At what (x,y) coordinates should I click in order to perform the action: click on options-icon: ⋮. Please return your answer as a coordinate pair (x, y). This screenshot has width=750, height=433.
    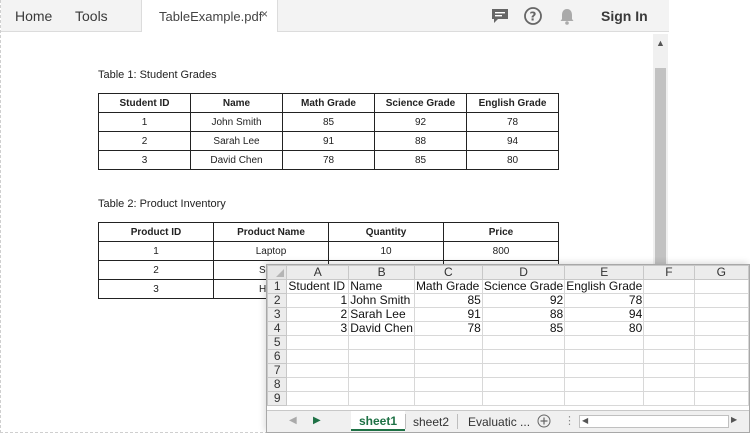
    Looking at the image, I should click on (569, 420).